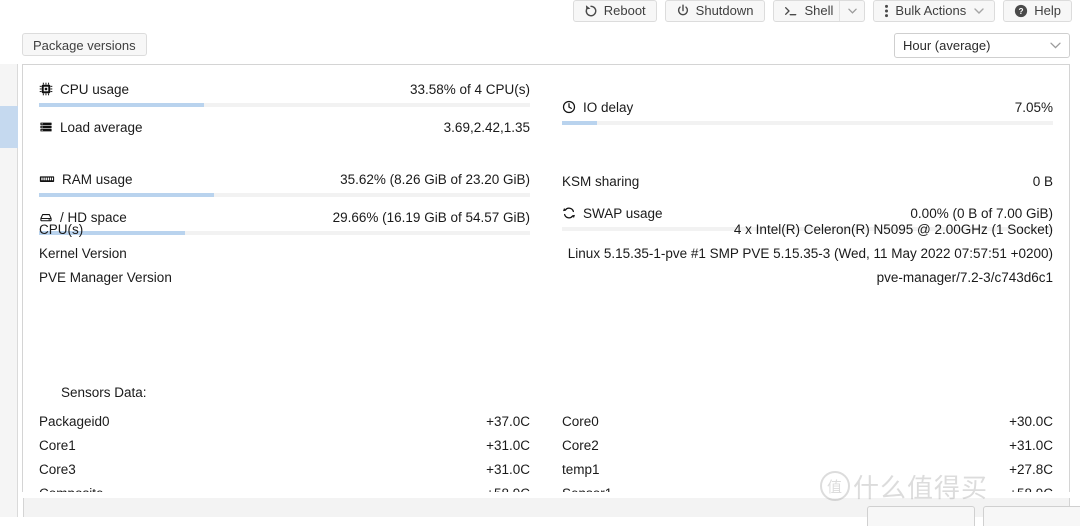 This screenshot has width=1080, height=526. Describe the element at coordinates (1042, 181) in the screenshot. I see `metric-ksm-sharing-value: 0 B` at that location.